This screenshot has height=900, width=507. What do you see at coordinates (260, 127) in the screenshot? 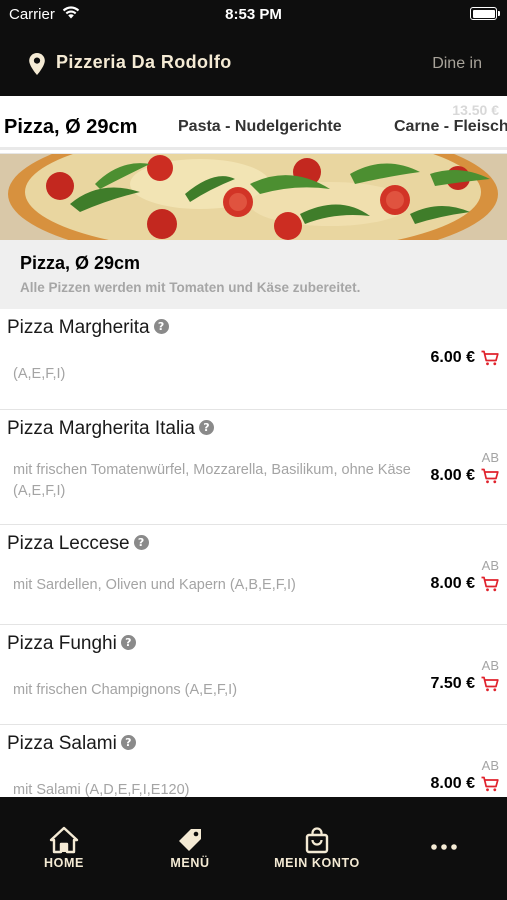
I see `tab-pasta: Pasta - Nudelgerichte` at bounding box center [260, 127].